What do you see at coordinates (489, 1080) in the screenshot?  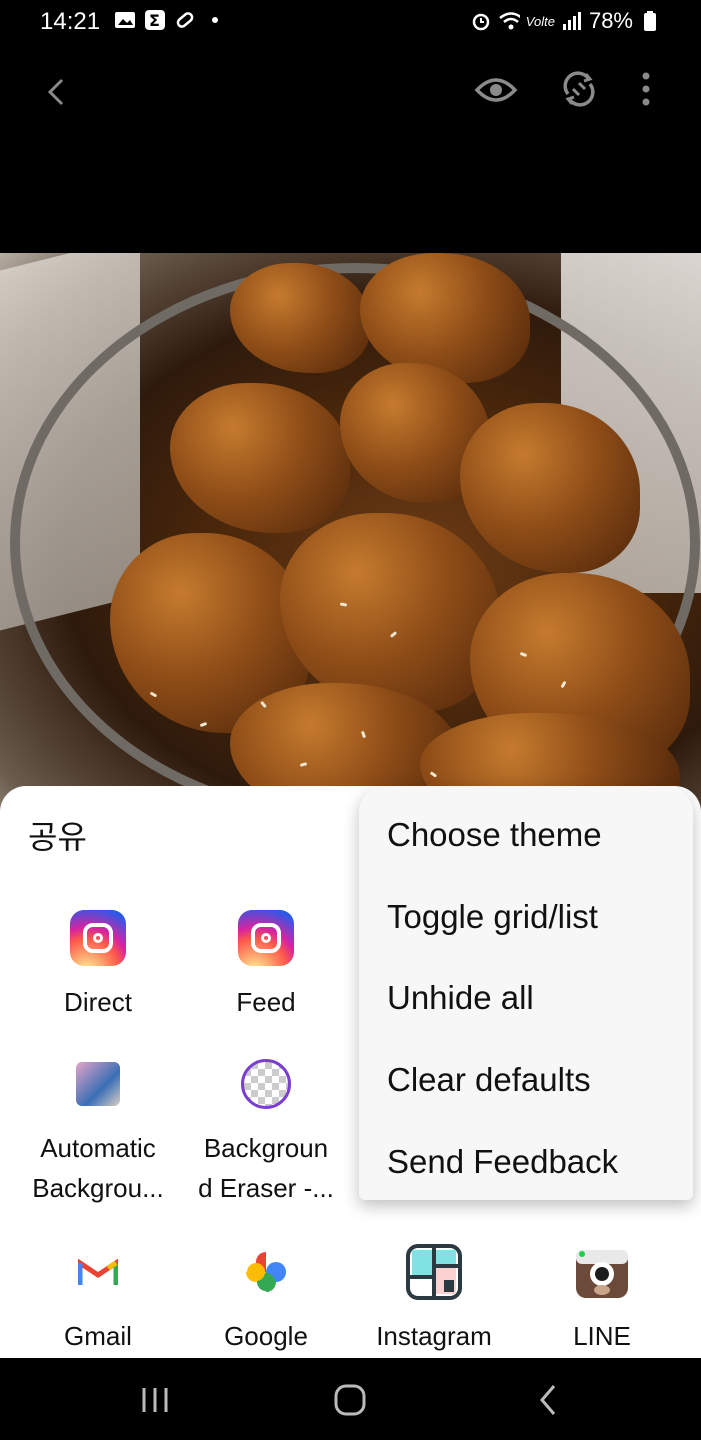 I see `menu-item-clear-defaults: Clear defaults` at bounding box center [489, 1080].